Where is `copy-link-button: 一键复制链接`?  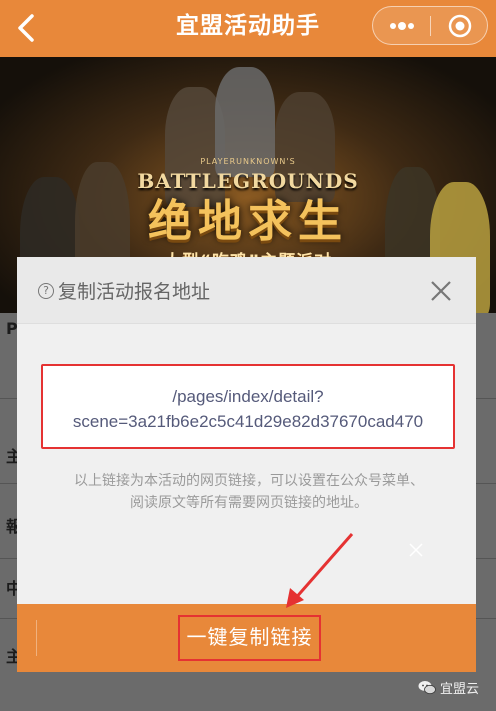 copy-link-button: 一键复制链接 is located at coordinates (249, 638).